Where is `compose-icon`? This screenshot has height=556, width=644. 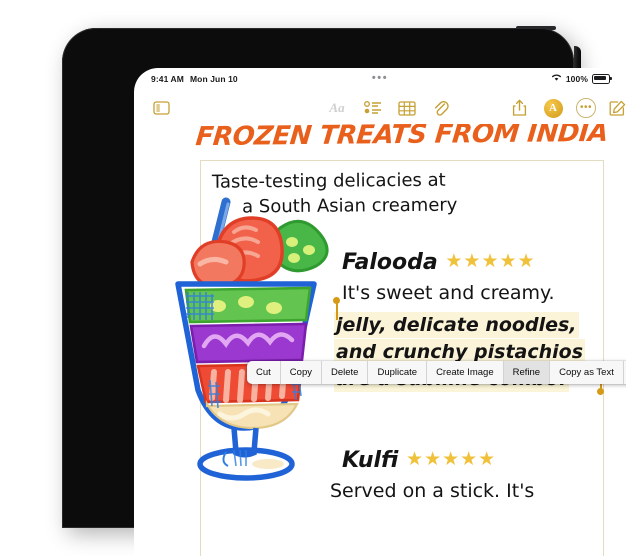 compose-icon is located at coordinates (616, 108).